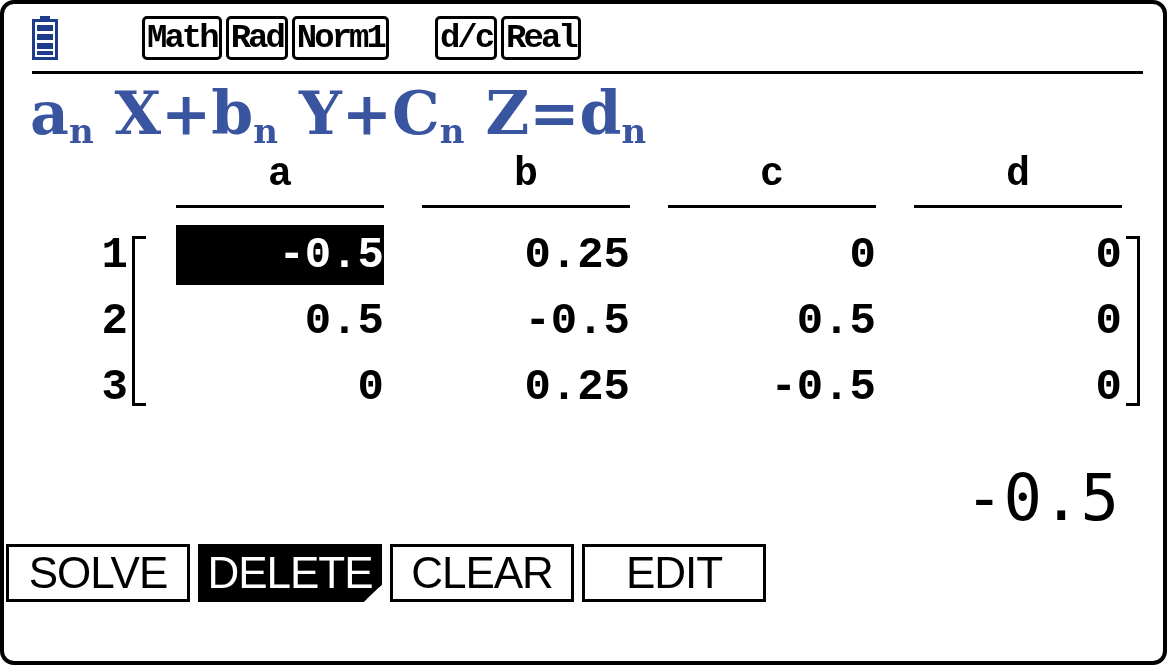  What do you see at coordinates (482, 573) in the screenshot?
I see `function-key: CLEAR` at bounding box center [482, 573].